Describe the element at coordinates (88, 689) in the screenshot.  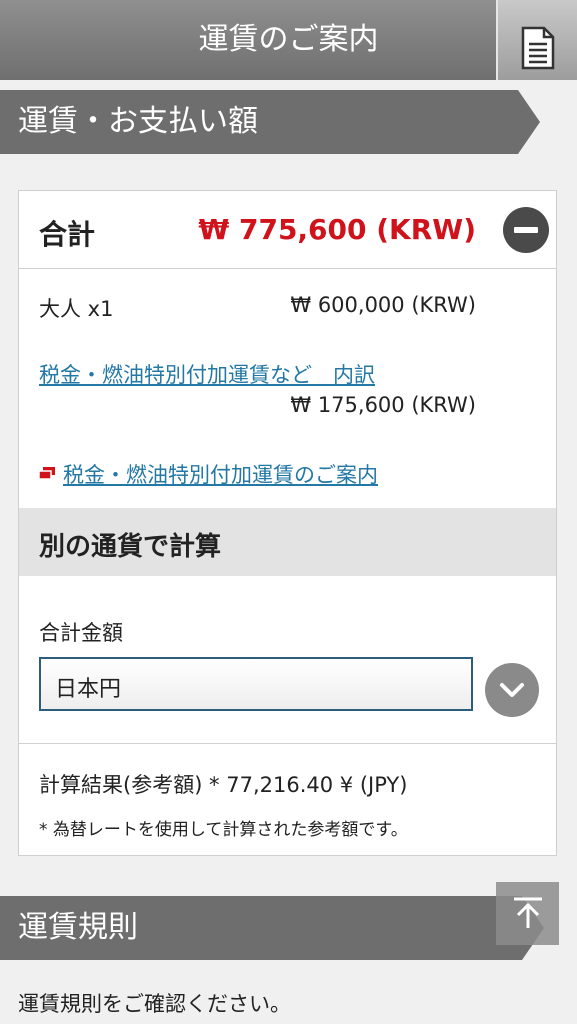
I see `currency-select-value: 日本円` at that location.